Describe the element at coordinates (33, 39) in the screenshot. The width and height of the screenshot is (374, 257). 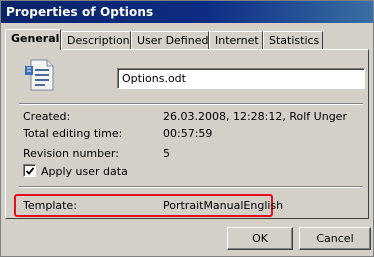
I see `tab-general: General` at that location.